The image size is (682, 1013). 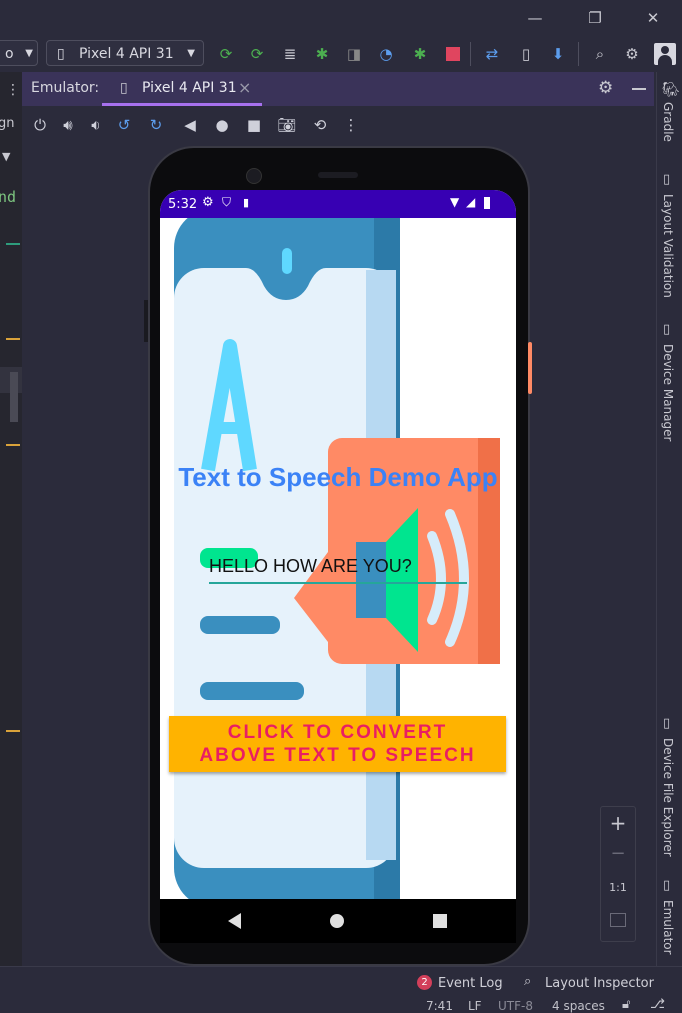 I want to click on power-icon: ⏻, so click(x=40, y=125).